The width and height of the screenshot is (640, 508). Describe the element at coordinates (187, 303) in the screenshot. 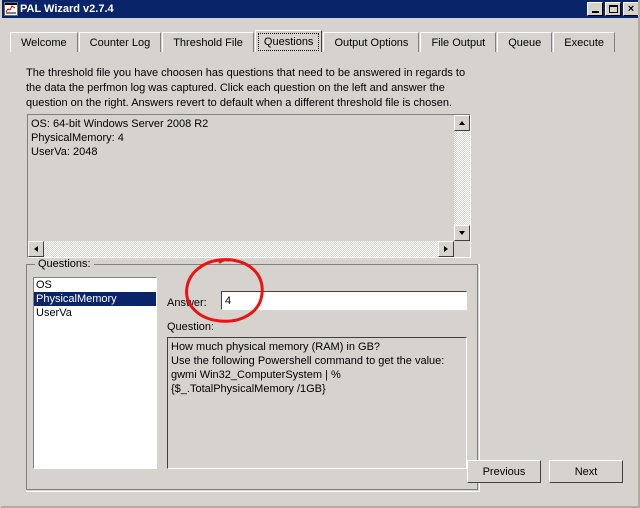

I see `answer-label: Answer:` at that location.